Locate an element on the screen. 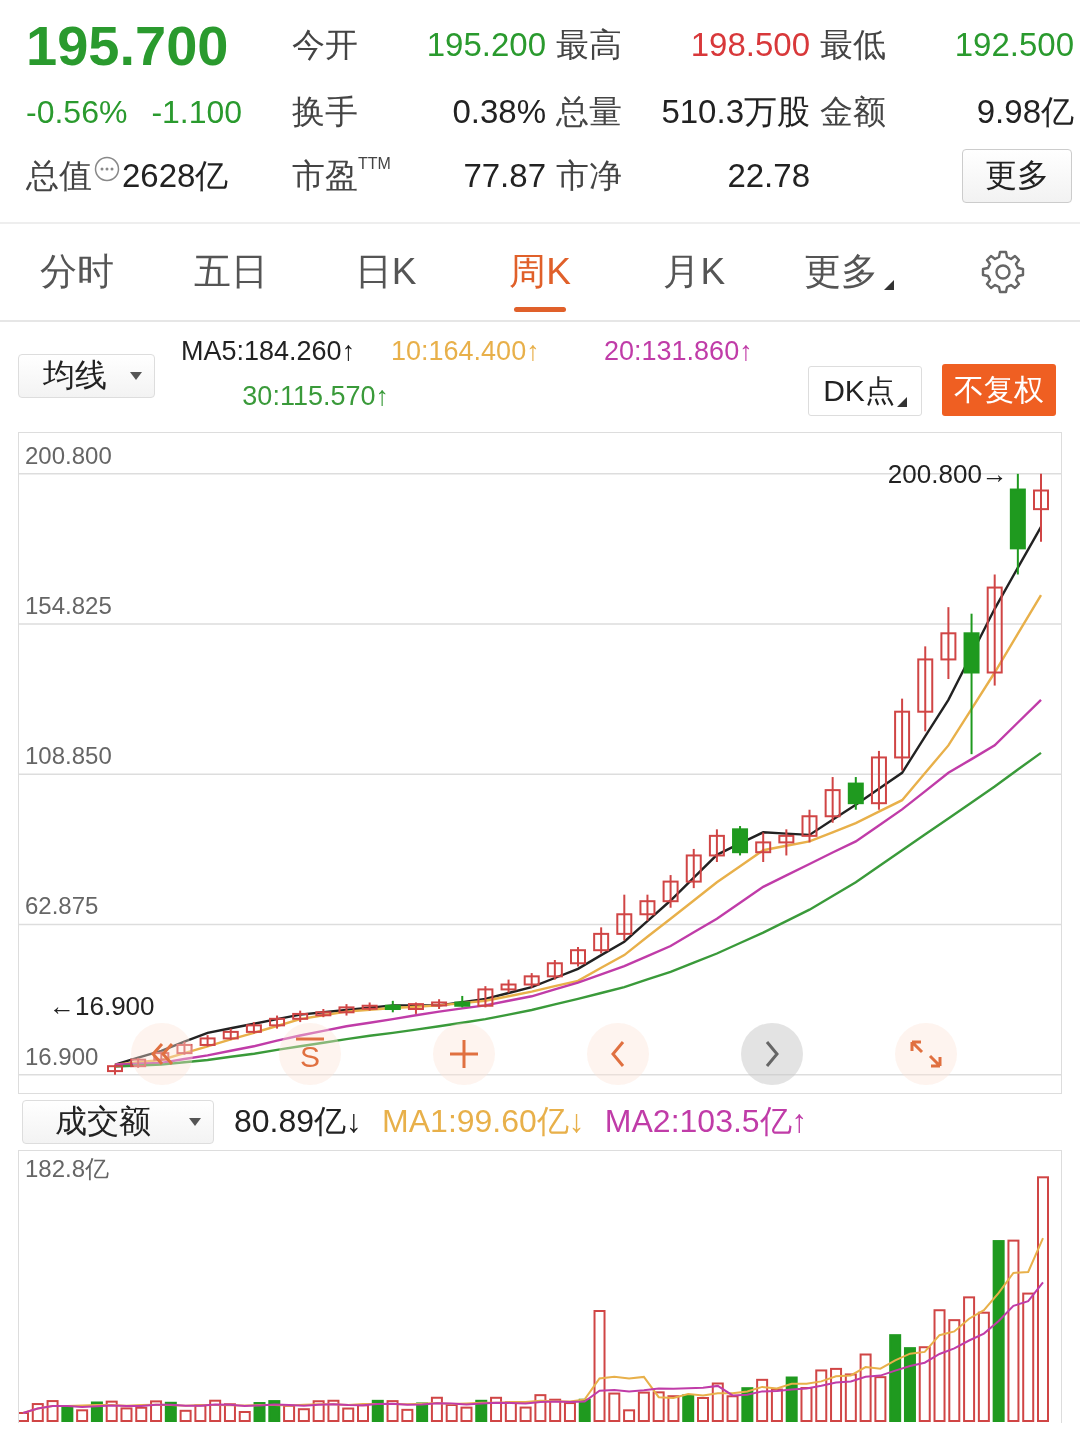  axis-label: 16.900 is located at coordinates (62, 1056).